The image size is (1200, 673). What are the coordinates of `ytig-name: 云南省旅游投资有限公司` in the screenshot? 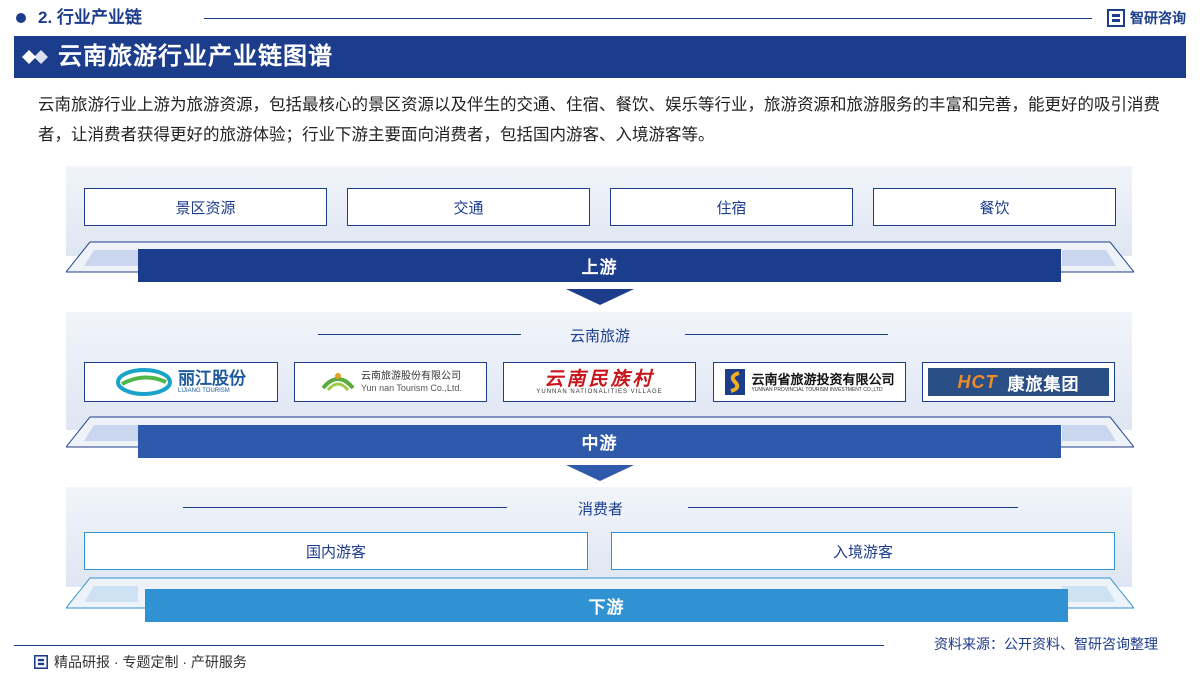 It's located at (823, 379).